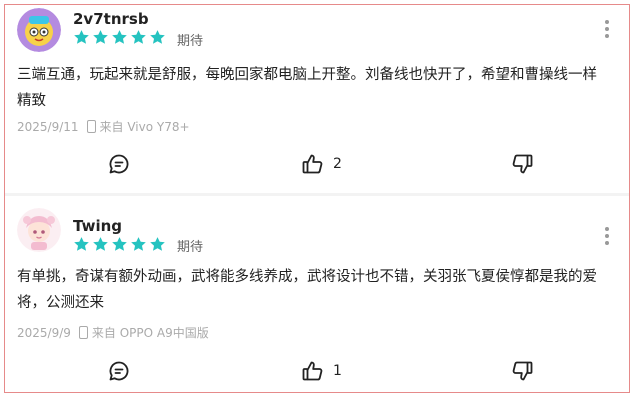 Image resolution: width=640 pixels, height=403 pixels. What do you see at coordinates (48, 126) in the screenshot?
I see `review-date: 2025/9/11` at bounding box center [48, 126].